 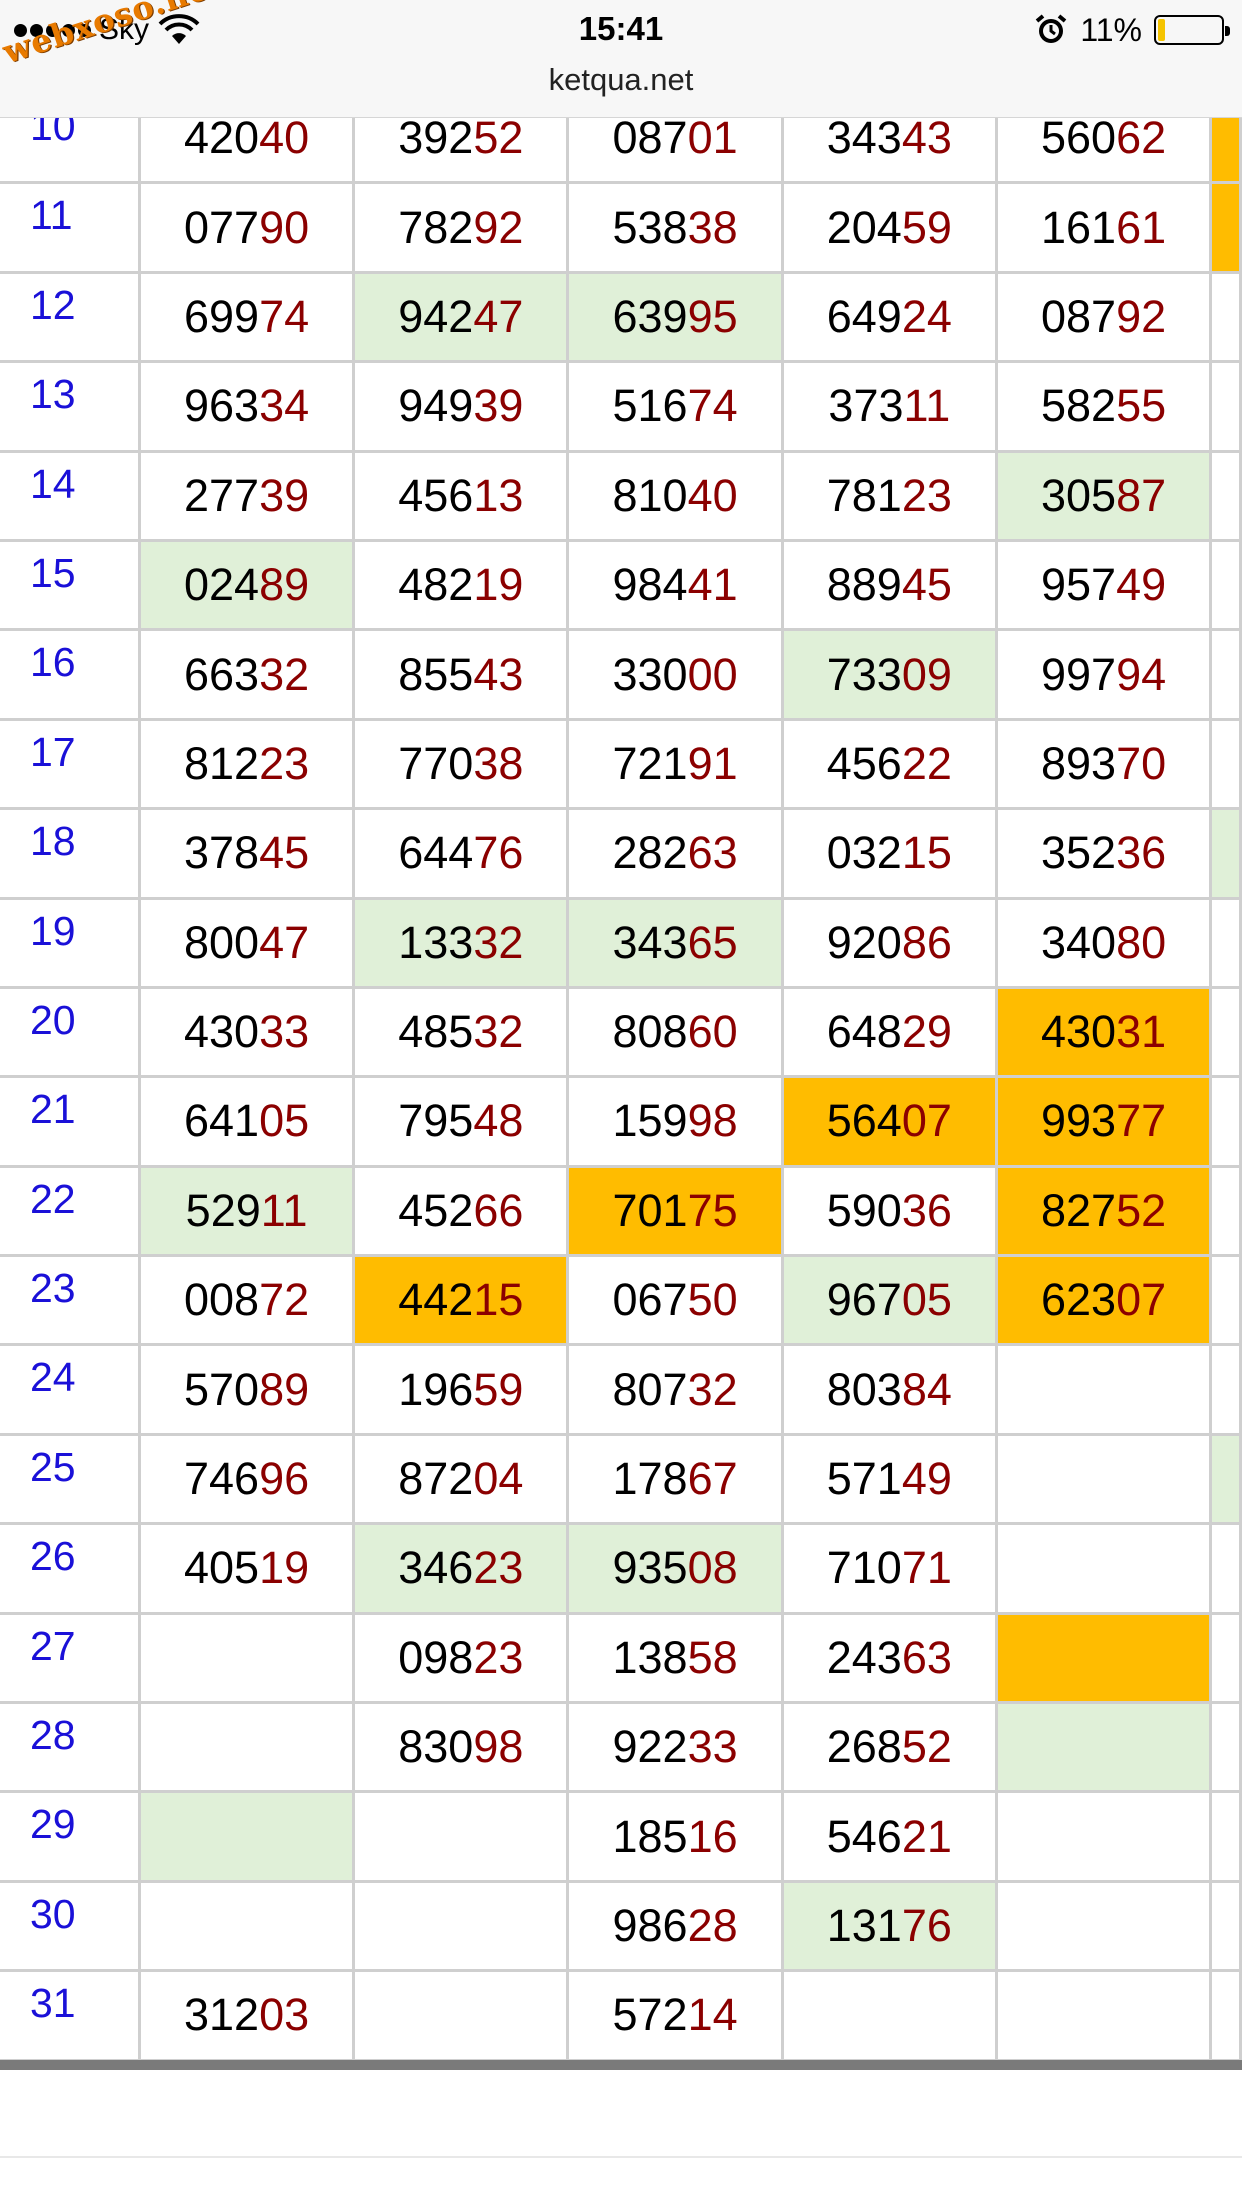 What do you see at coordinates (461, 495) in the screenshot?
I see `result-cell: 45613` at bounding box center [461, 495].